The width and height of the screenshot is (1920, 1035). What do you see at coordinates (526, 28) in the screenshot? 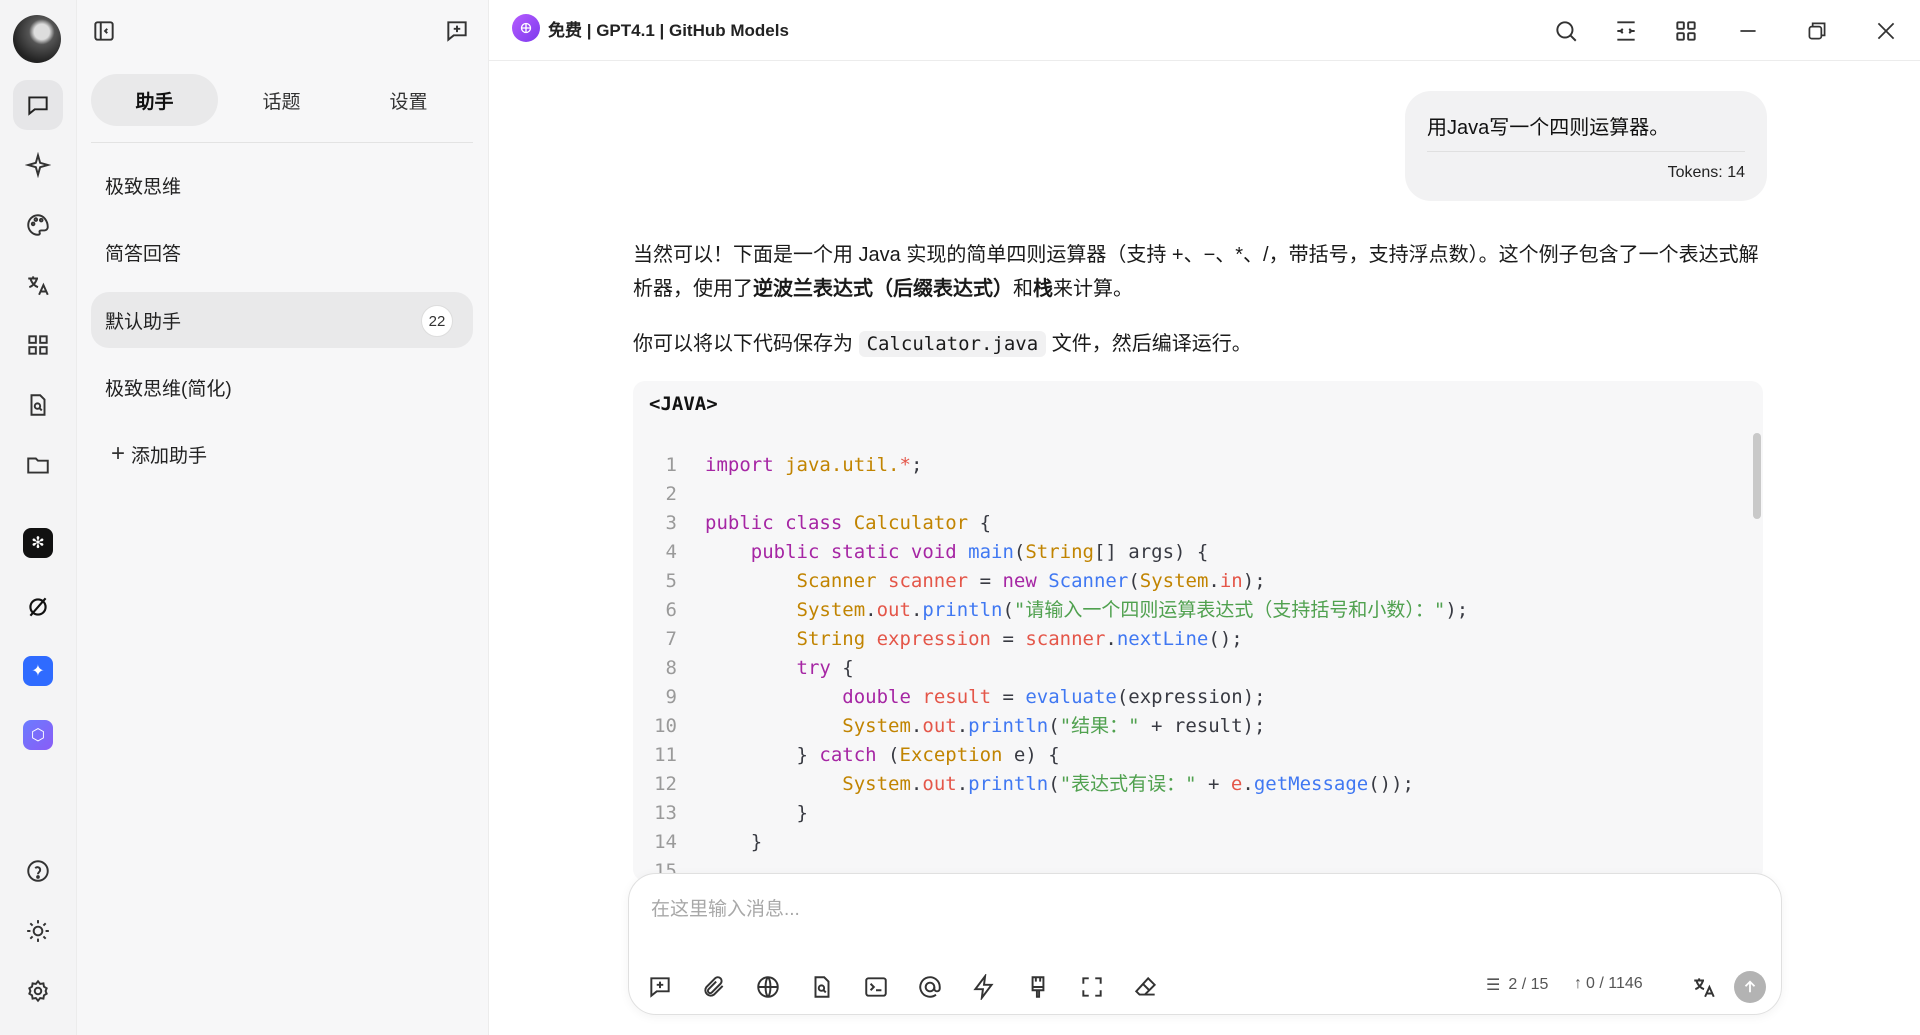
I see `model-logo-icon` at bounding box center [526, 28].